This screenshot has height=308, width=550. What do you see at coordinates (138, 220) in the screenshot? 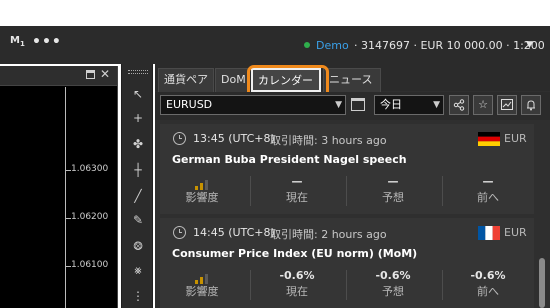
I see `pen-tool-icon: ✎` at bounding box center [138, 220].